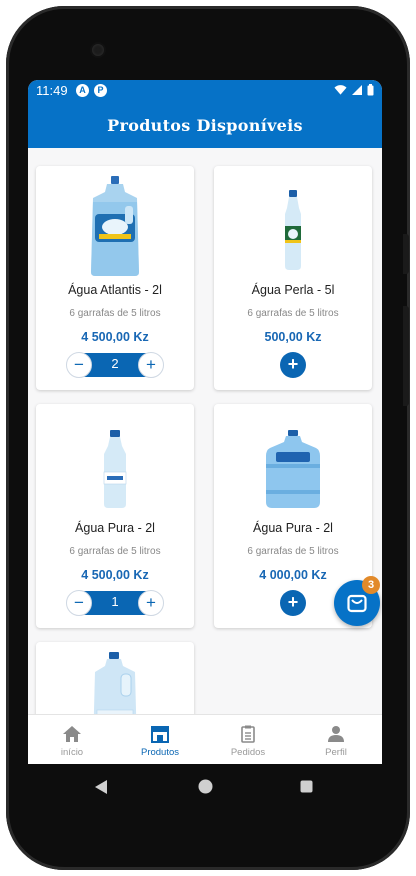 The width and height of the screenshot is (416, 876). I want to click on large-gallon-bottle-icon, so click(115, 226).